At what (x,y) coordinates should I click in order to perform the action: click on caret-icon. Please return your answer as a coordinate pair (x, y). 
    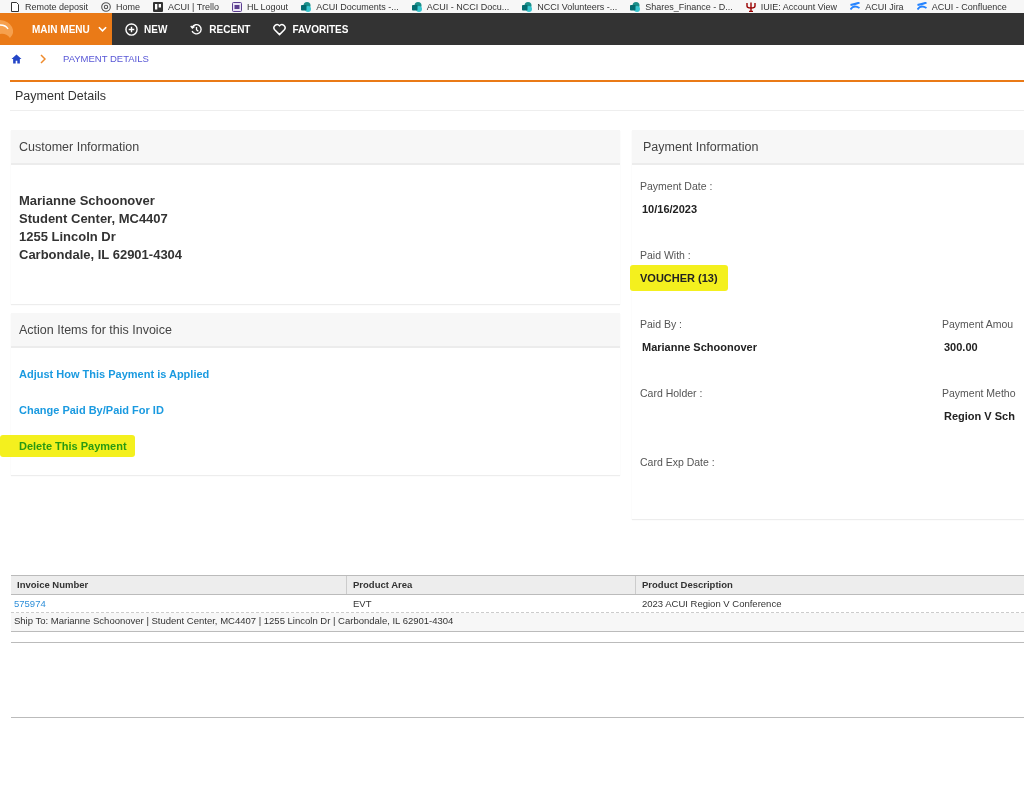
    Looking at the image, I should click on (102, 29).